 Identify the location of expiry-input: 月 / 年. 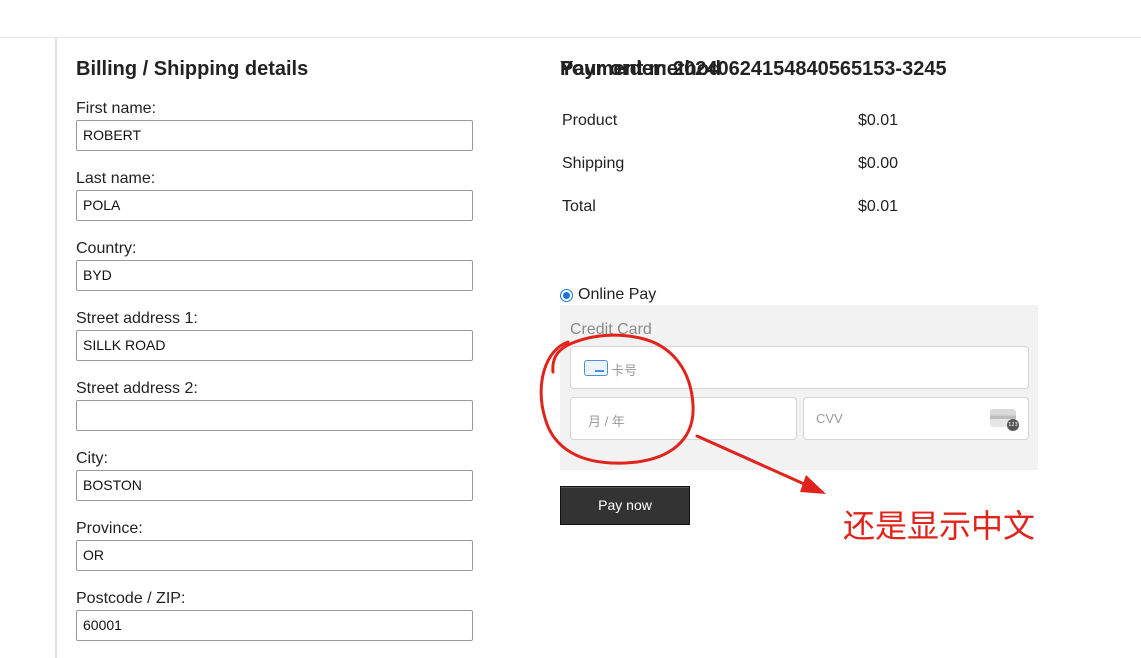
(683, 418).